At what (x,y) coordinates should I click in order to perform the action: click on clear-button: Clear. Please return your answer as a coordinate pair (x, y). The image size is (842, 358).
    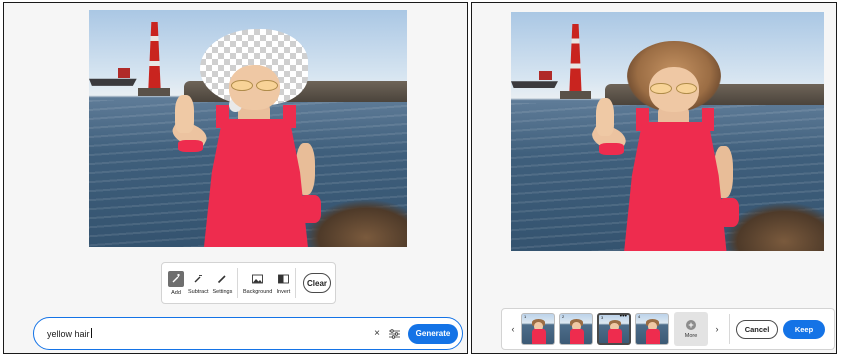
    Looking at the image, I should click on (317, 283).